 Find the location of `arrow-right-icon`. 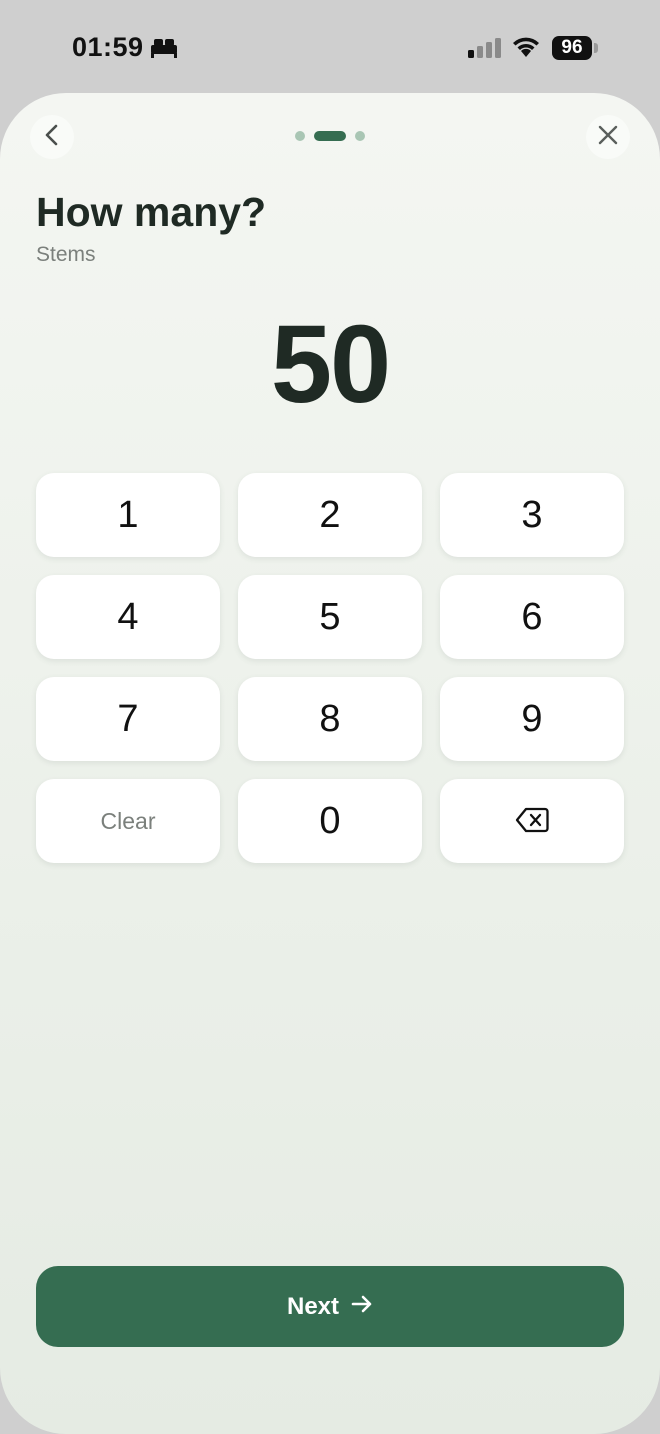

arrow-right-icon is located at coordinates (362, 1307).